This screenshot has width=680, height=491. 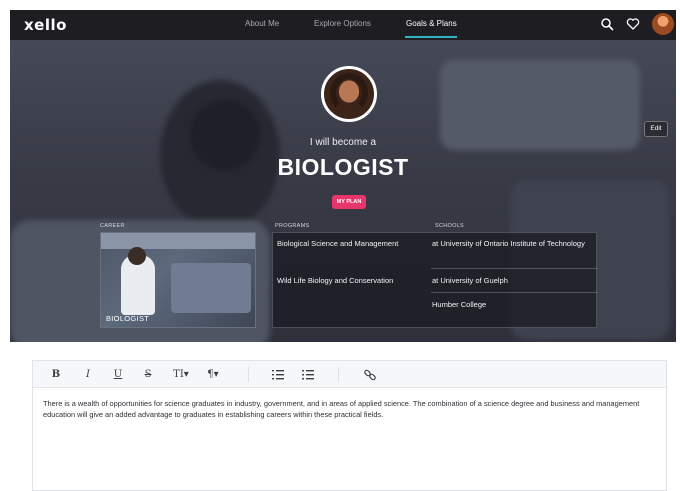 I want to click on schools-section-label: SCHOOLS, so click(x=449, y=226).